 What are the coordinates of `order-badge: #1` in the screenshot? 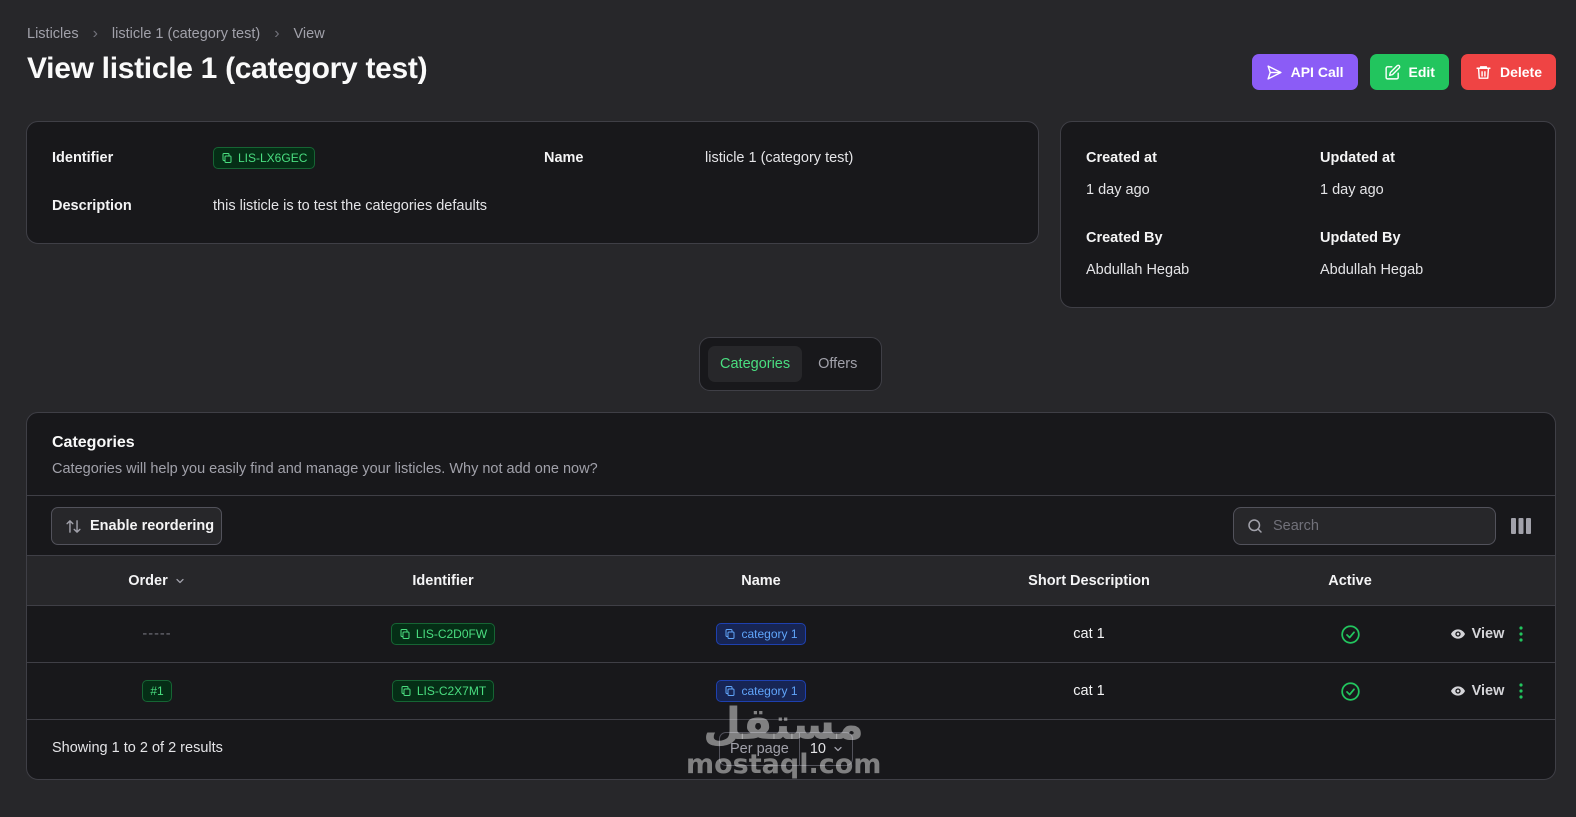 It's located at (157, 691).